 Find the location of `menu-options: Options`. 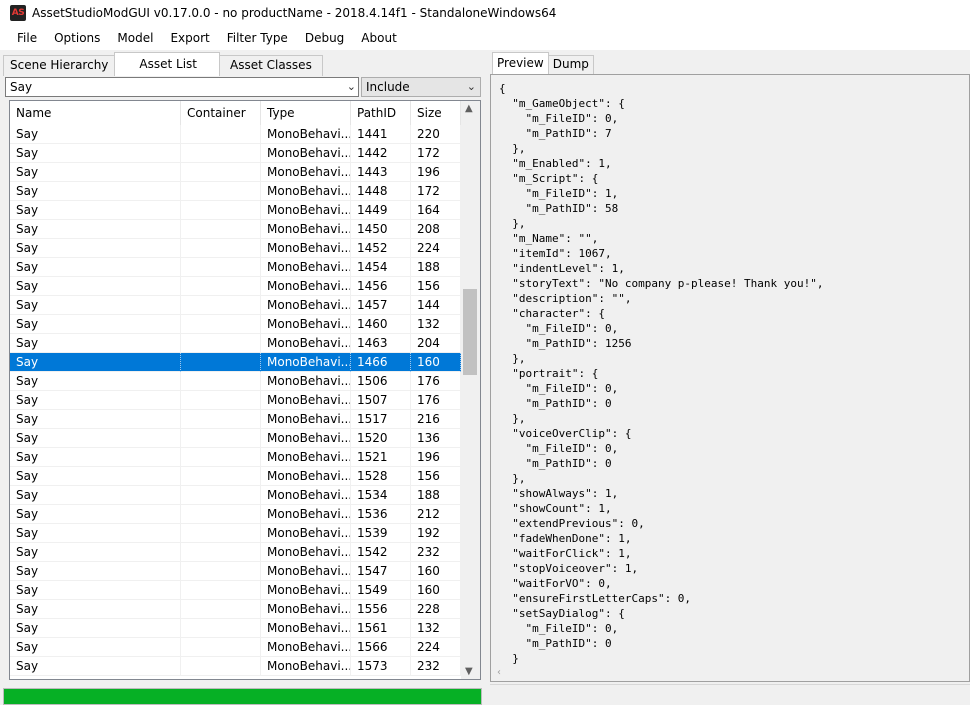

menu-options: Options is located at coordinates (77, 38).